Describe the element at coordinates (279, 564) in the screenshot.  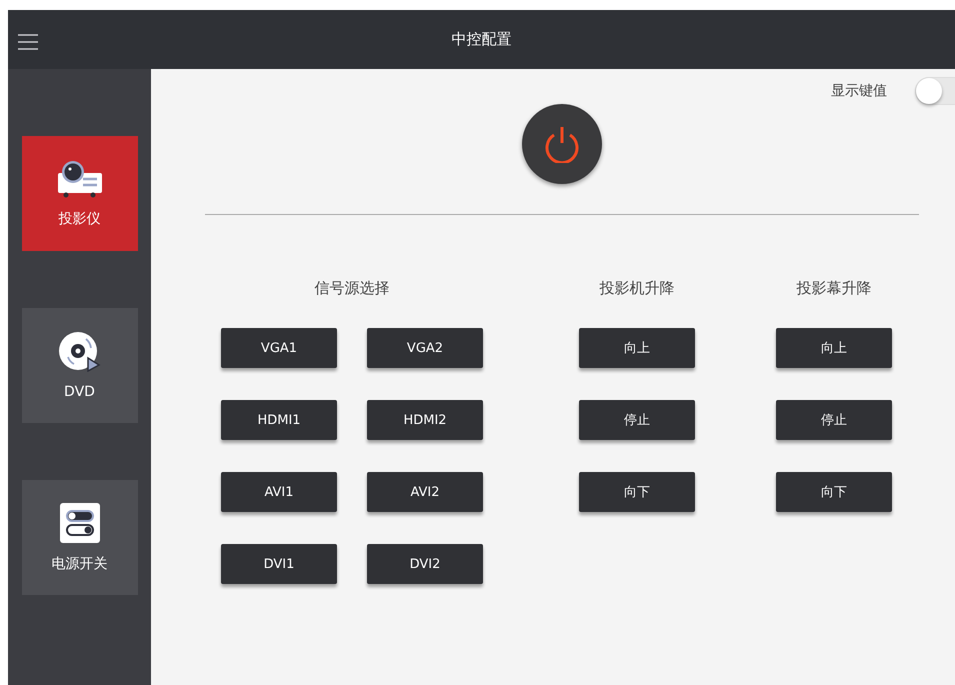
I see `control-button: DVI1` at that location.